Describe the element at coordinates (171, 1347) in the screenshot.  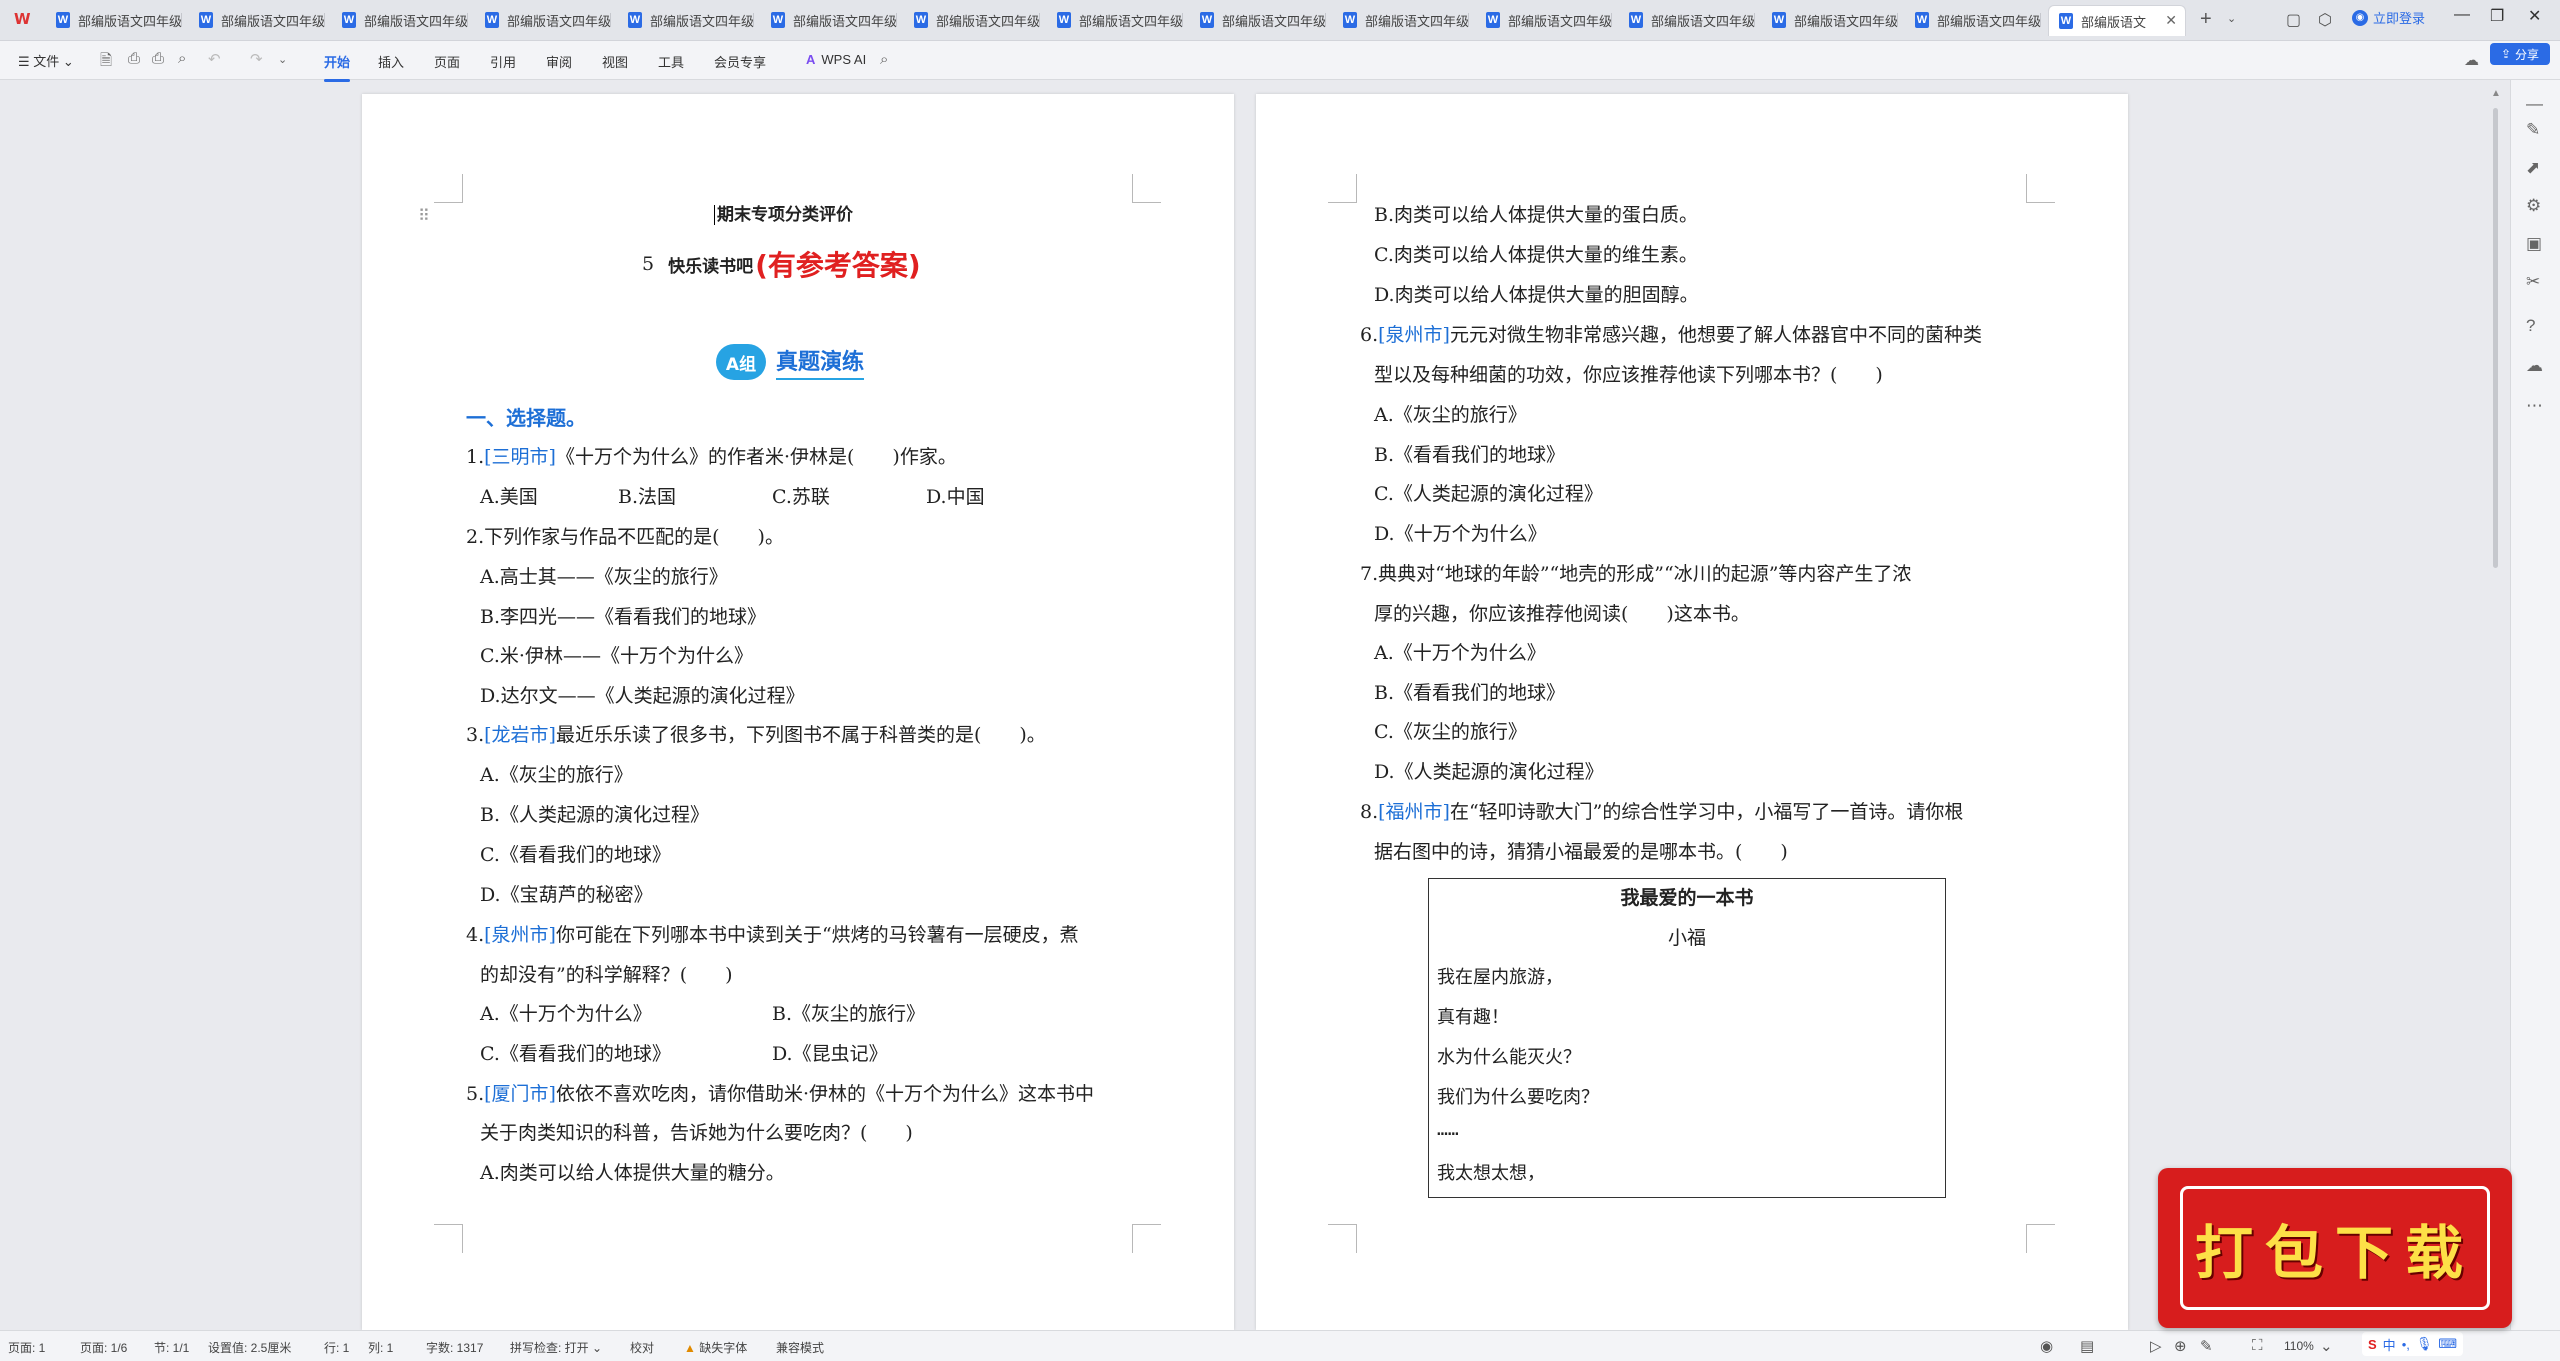
I see `status-section: 节: 1/1` at that location.